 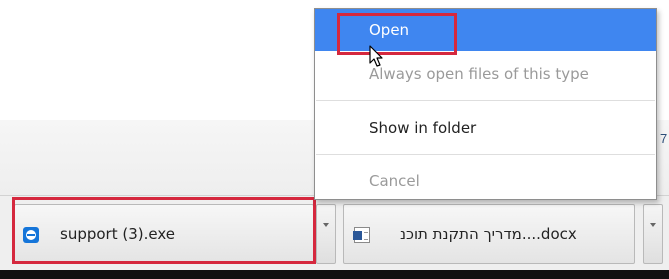 What do you see at coordinates (485, 74) in the screenshot?
I see `menu-item-always-open: Always open files of this type` at bounding box center [485, 74].